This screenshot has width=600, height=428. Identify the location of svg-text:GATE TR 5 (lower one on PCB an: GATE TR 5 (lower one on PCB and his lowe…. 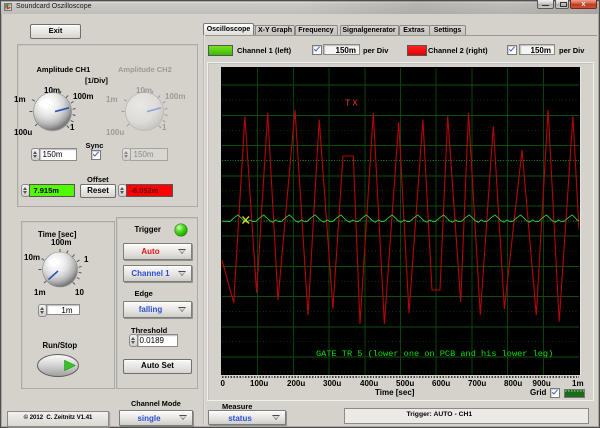
(434, 354).